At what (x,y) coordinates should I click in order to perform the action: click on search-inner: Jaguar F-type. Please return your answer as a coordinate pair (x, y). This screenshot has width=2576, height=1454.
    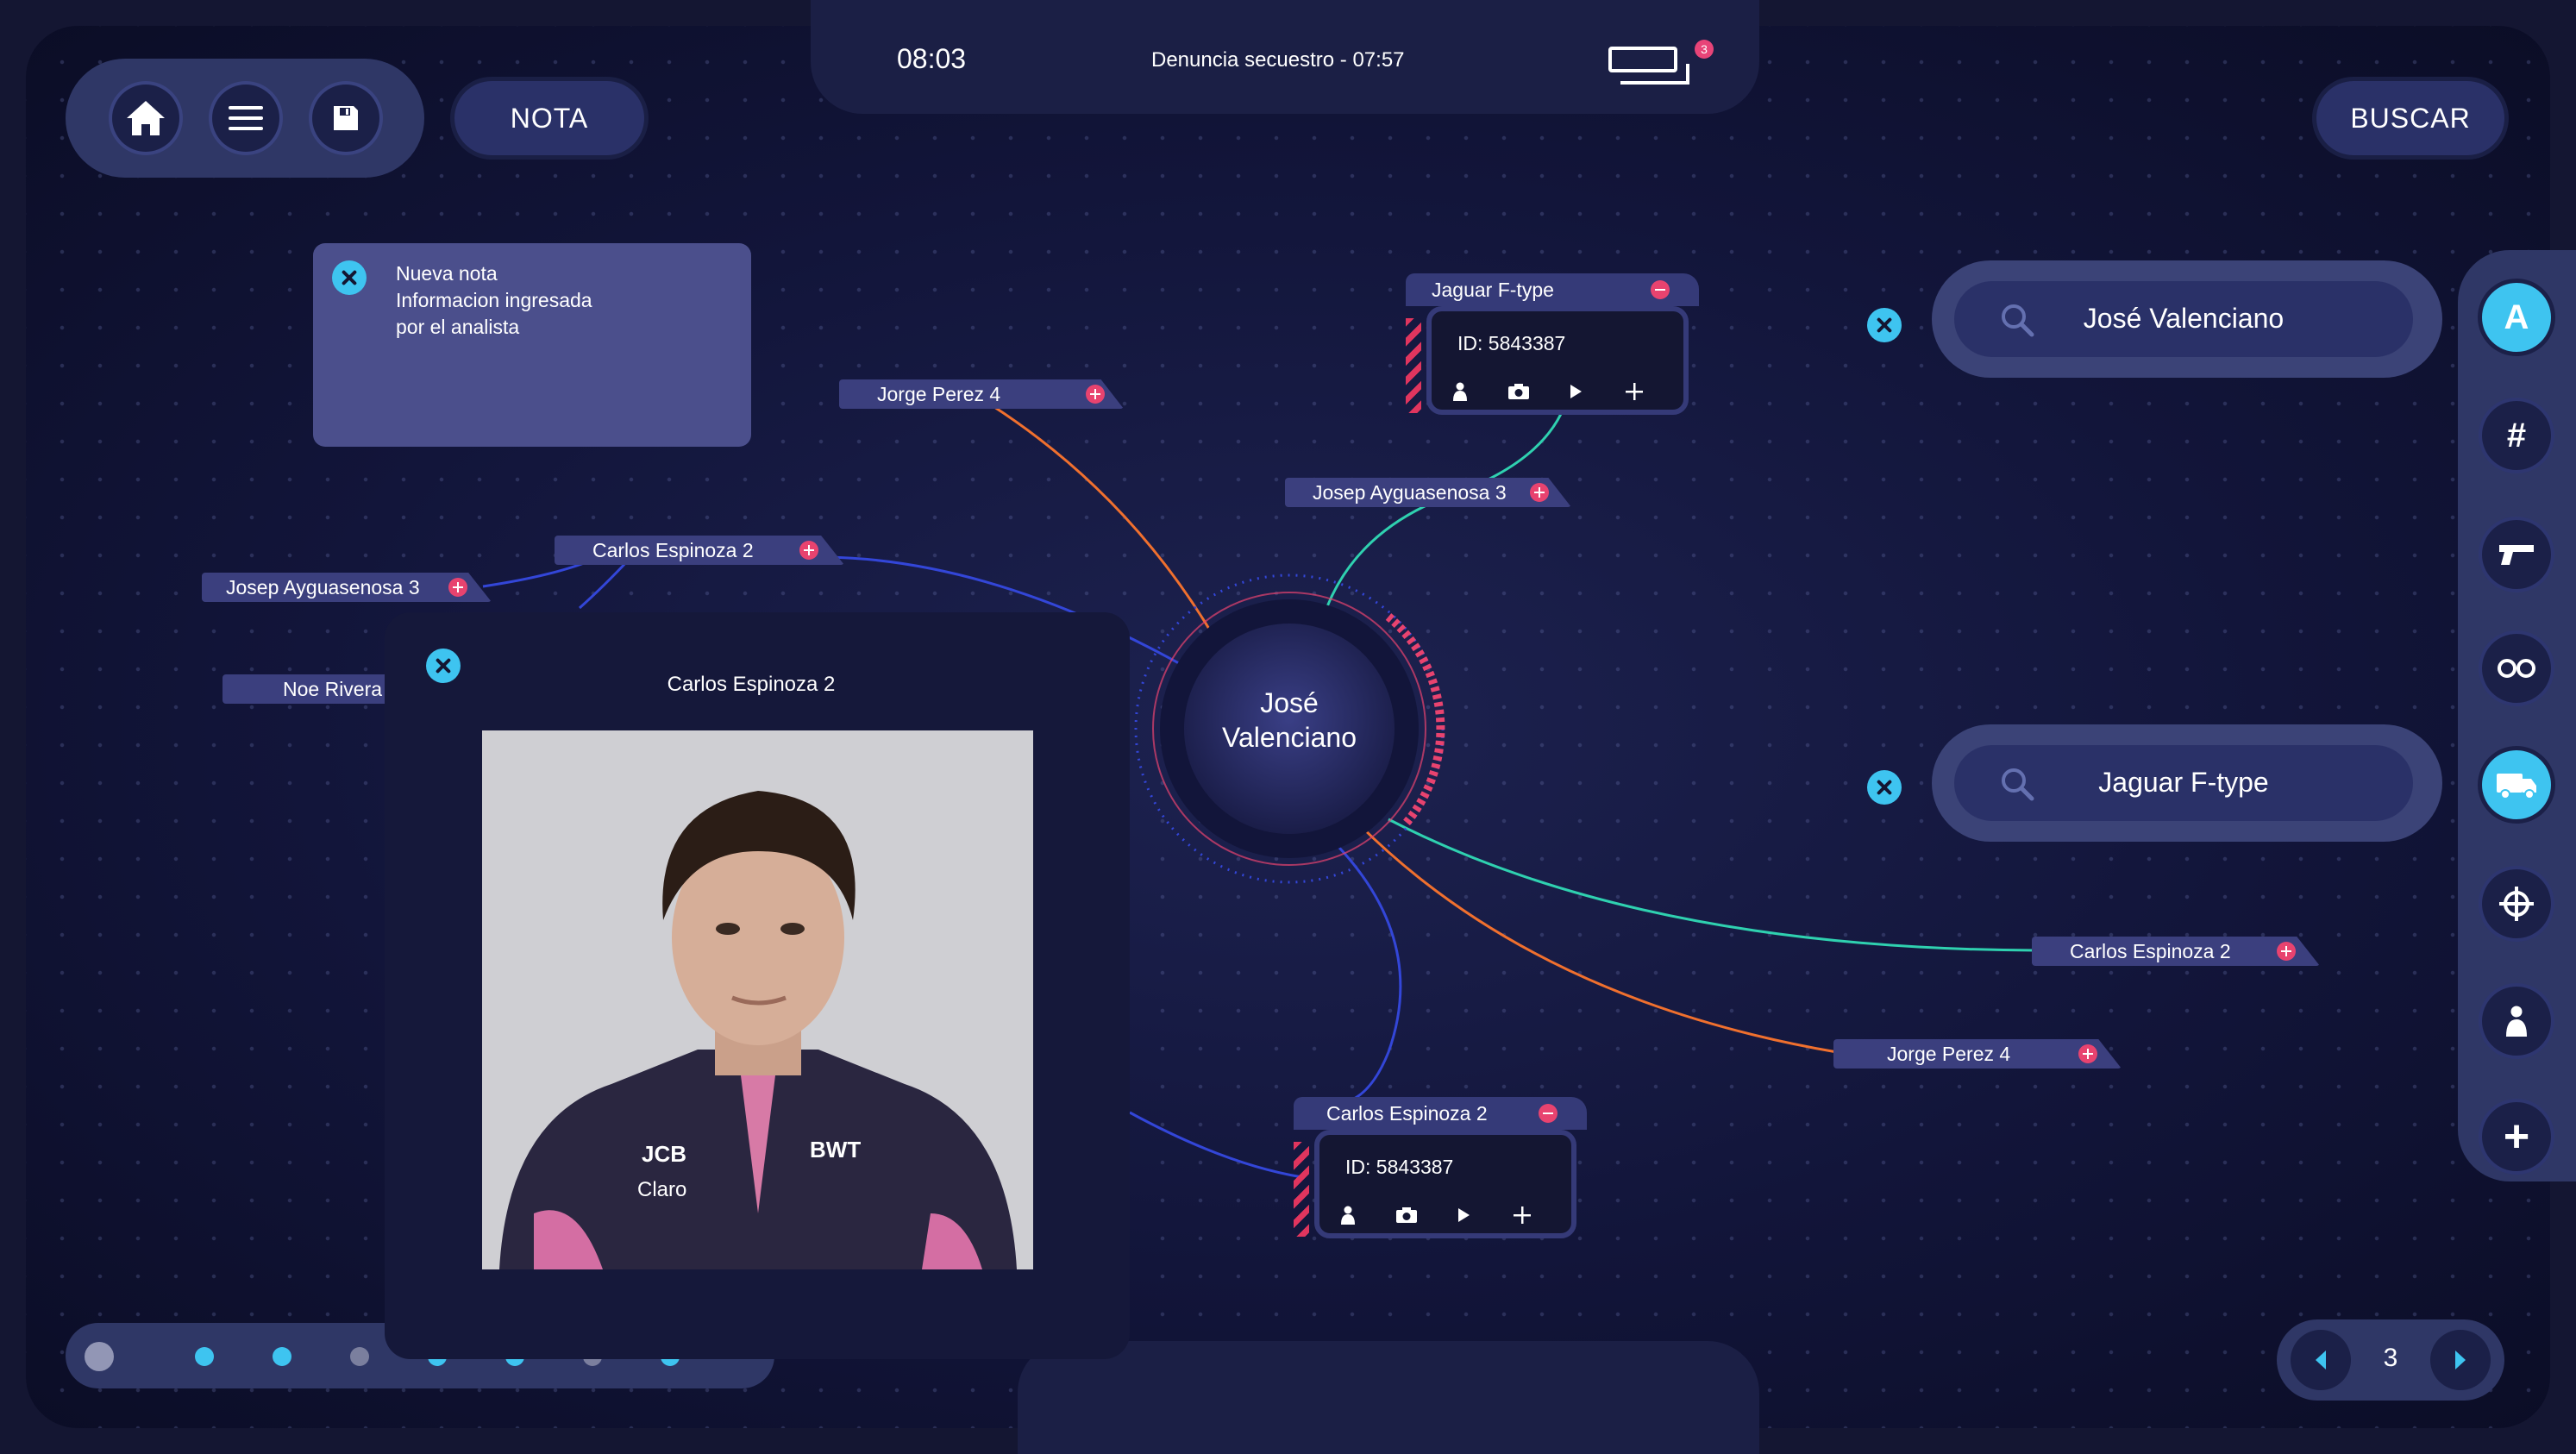
    Looking at the image, I should click on (2183, 783).